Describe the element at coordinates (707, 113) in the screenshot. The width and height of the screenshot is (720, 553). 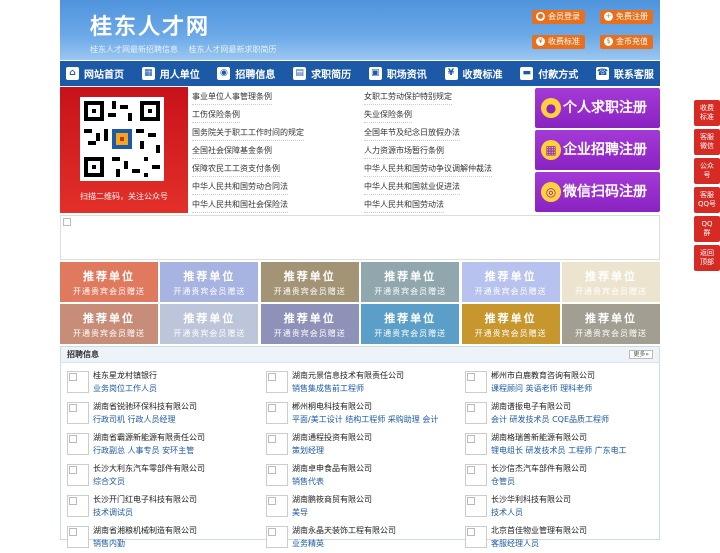
I see `side-fee-button: 收费 标准` at that location.